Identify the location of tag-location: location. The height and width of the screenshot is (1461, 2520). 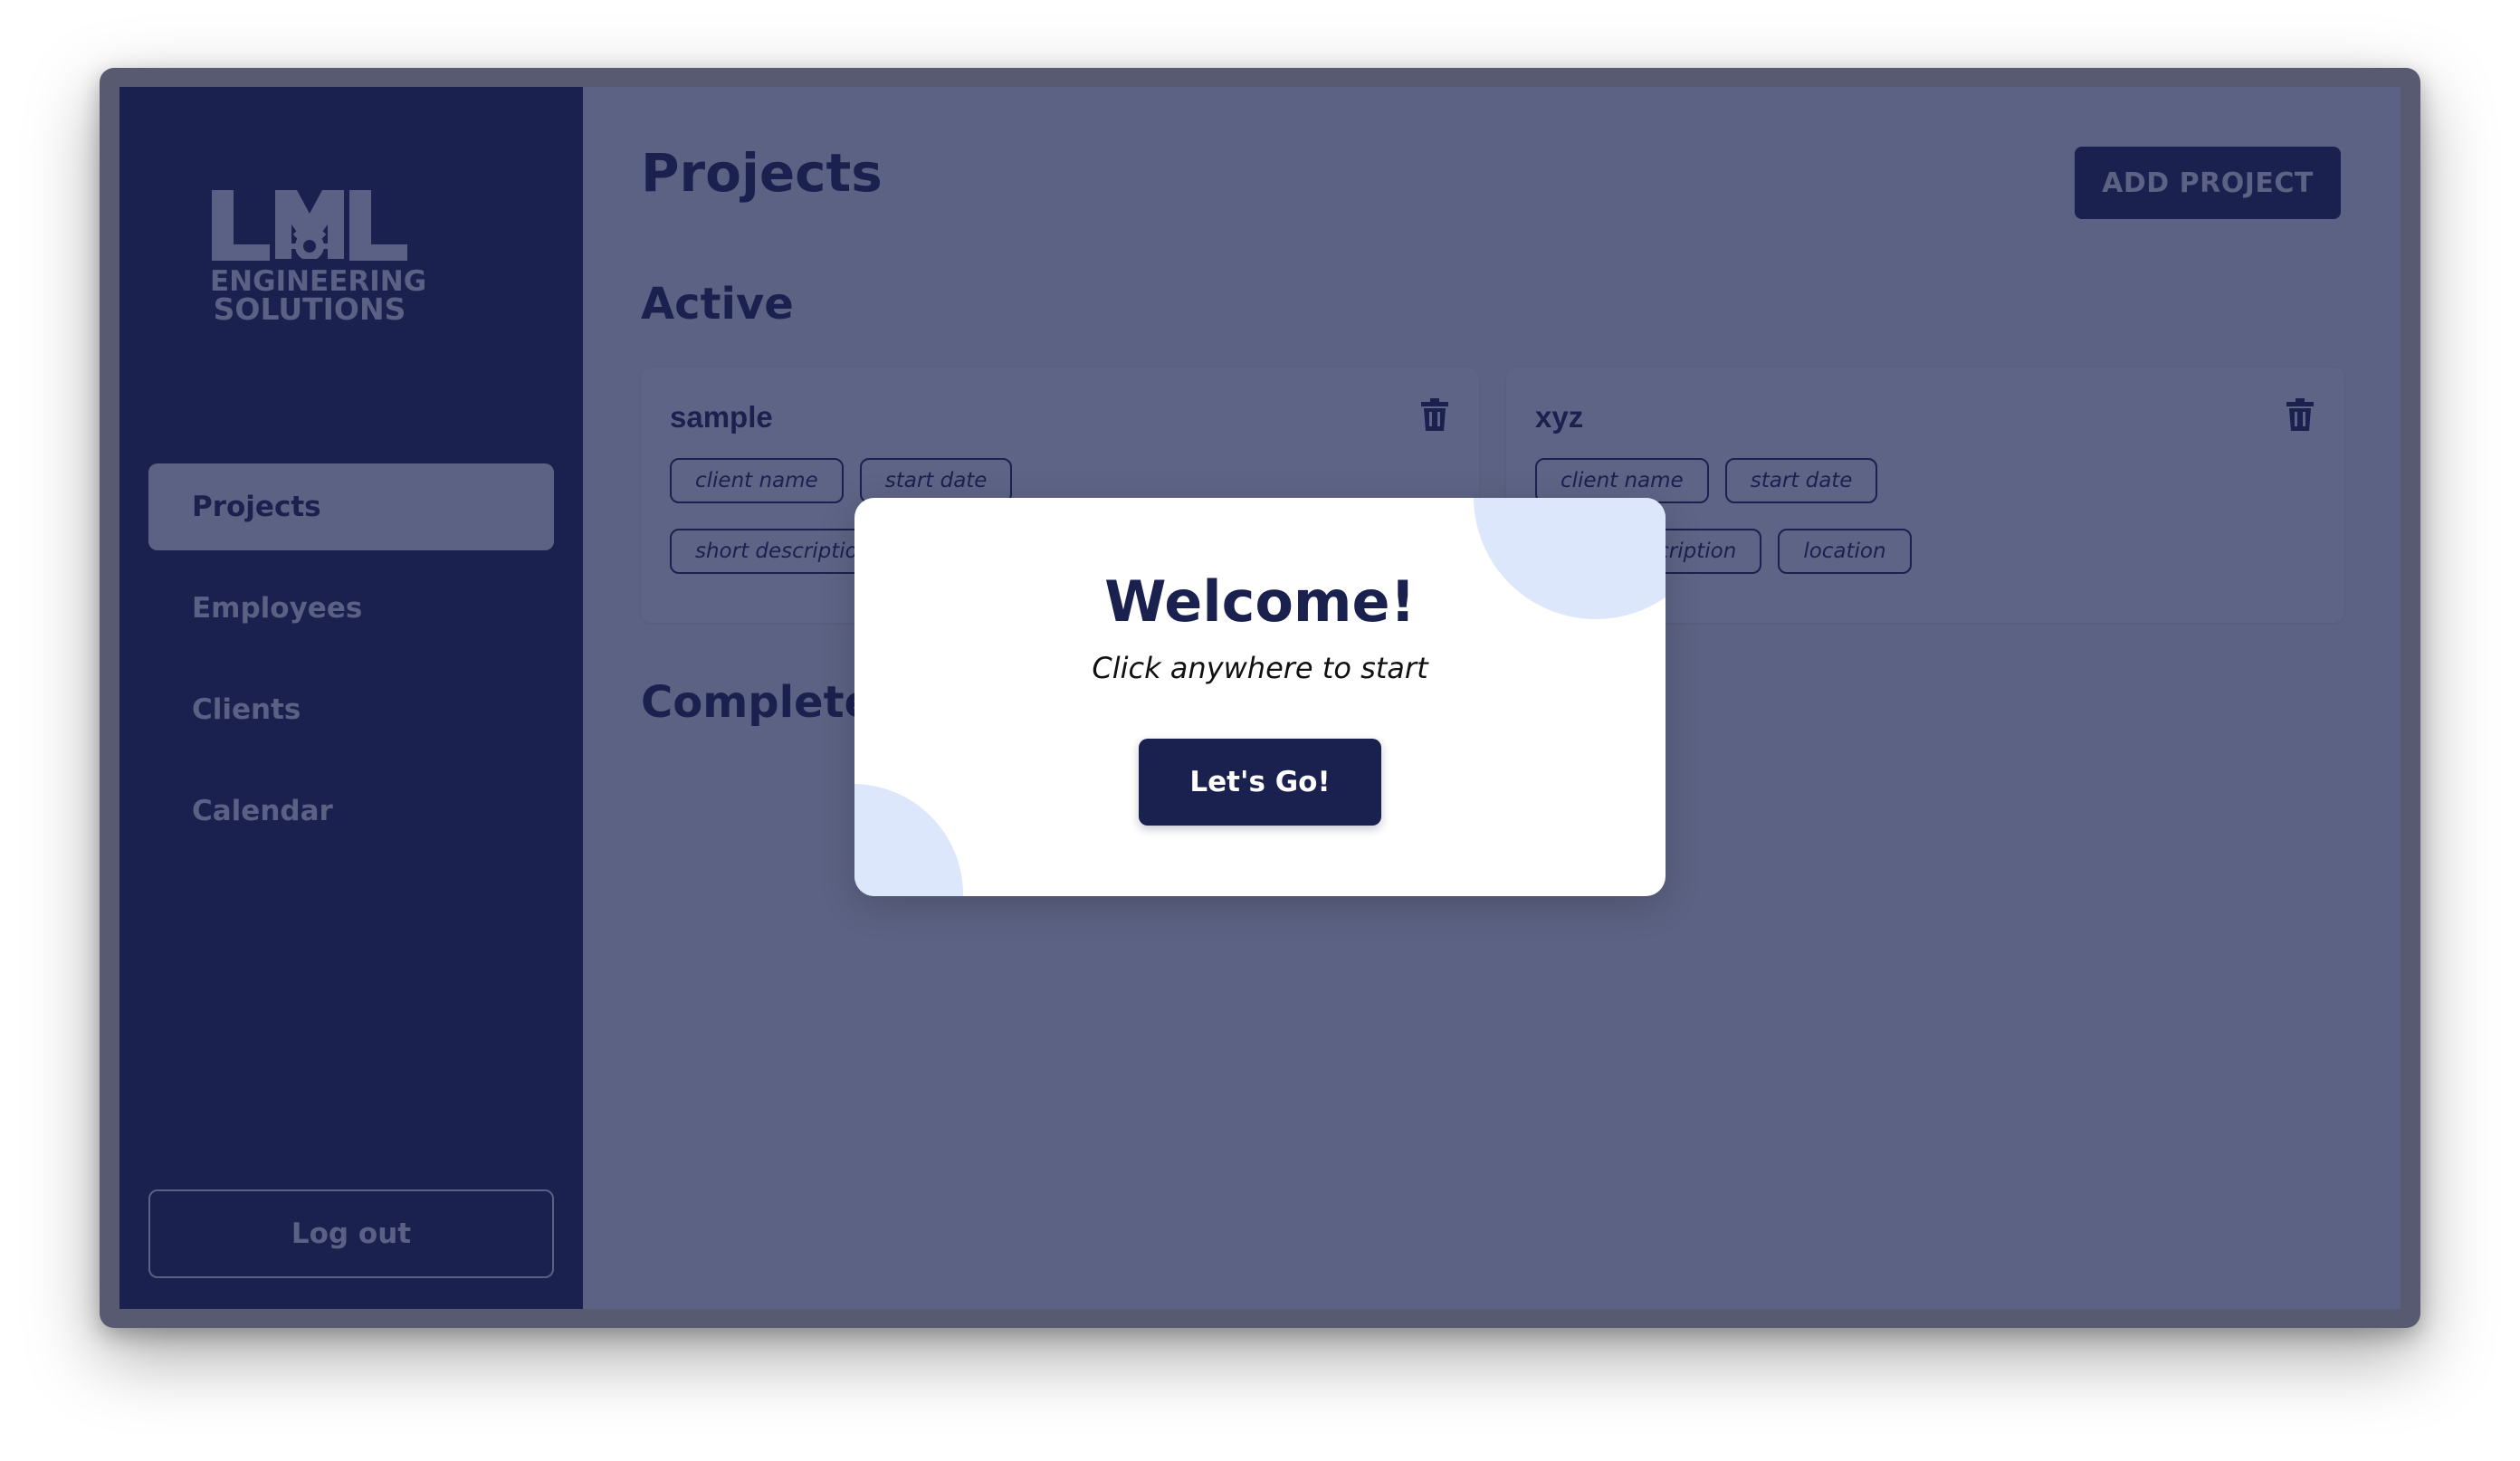
(1845, 551).